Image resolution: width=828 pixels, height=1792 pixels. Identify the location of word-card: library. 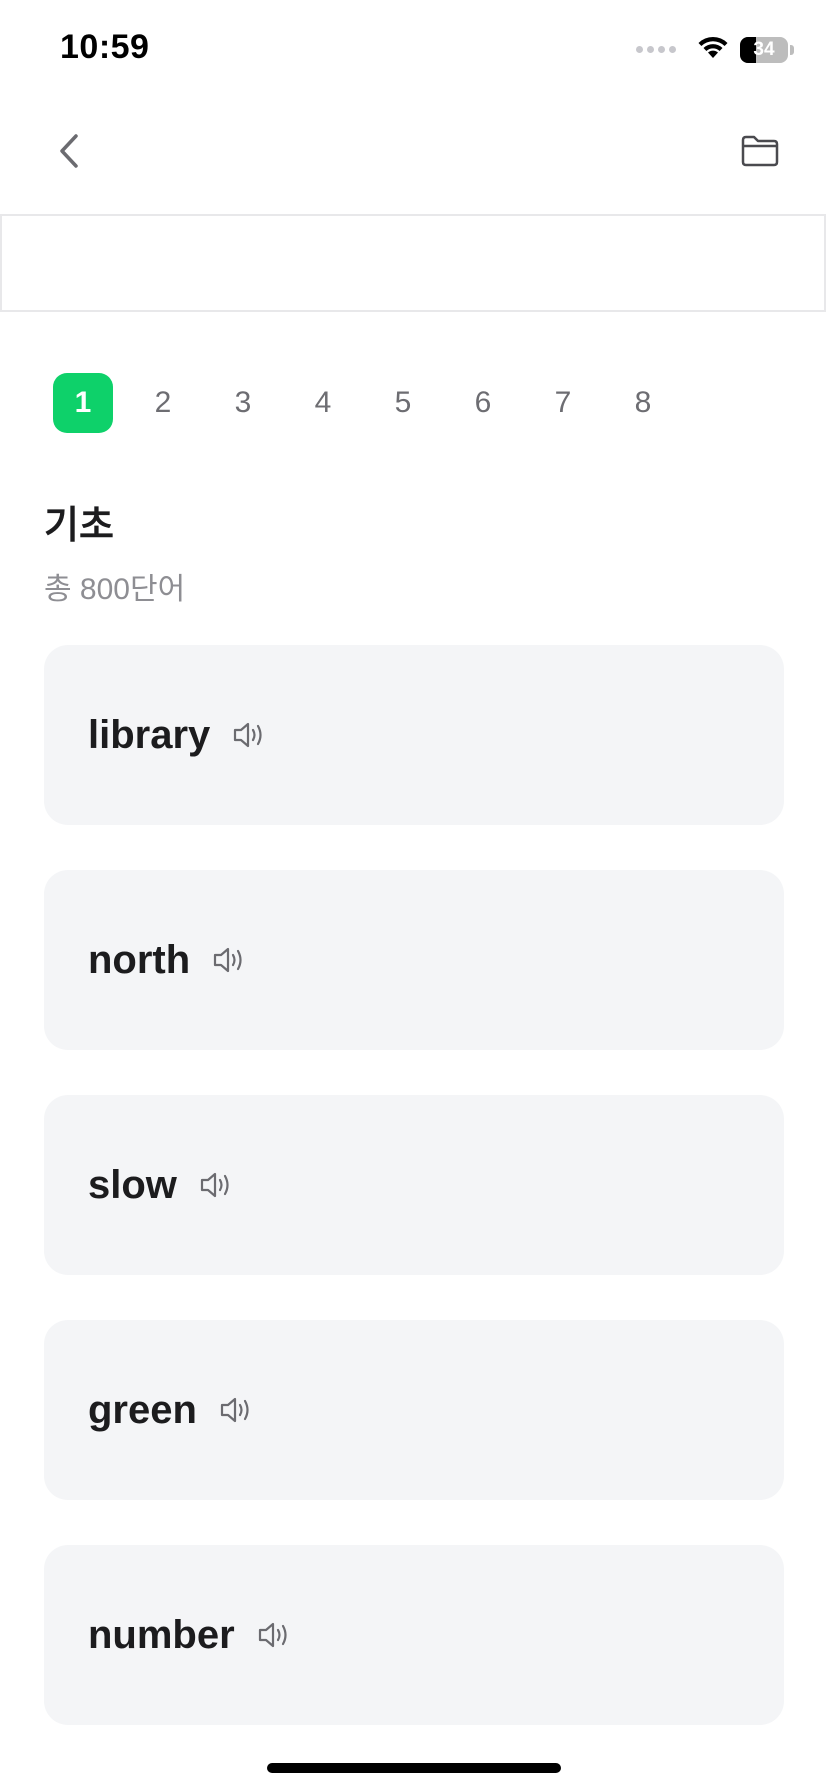
(414, 735).